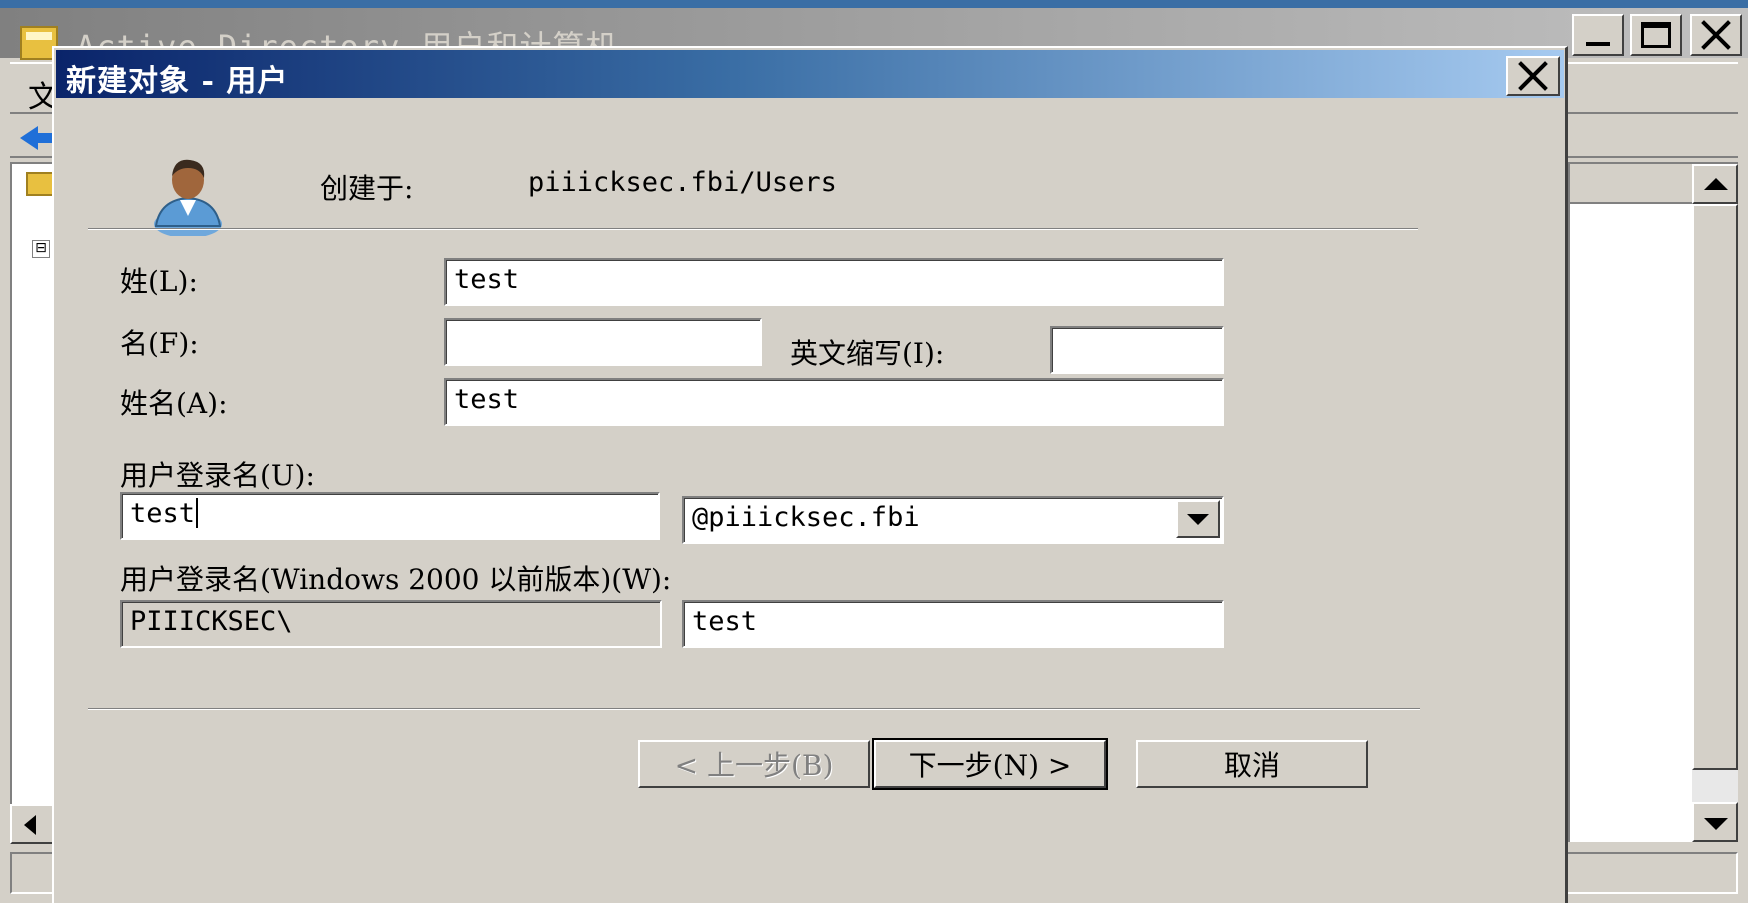  Describe the element at coordinates (953, 624) in the screenshot. I see `pre2000-name-field: test` at that location.